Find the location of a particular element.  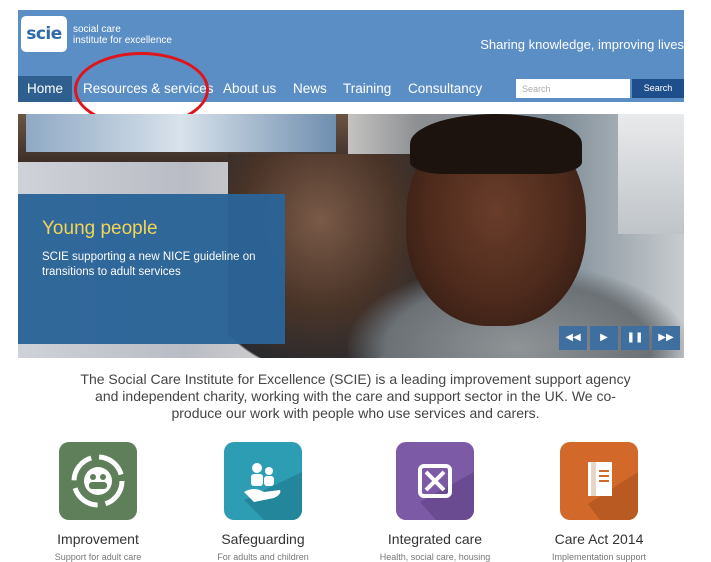

tile-integrated-care-label: Integrated care is located at coordinates (435, 539).